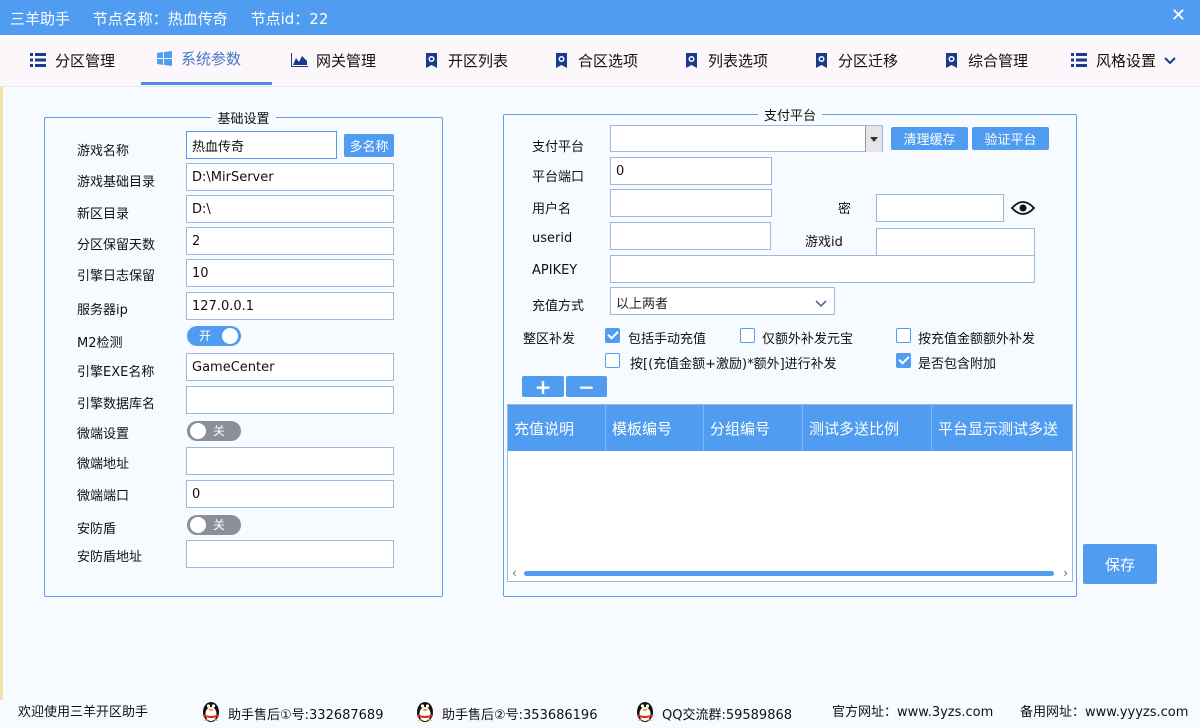 This screenshot has height=728, width=1200. Describe the element at coordinates (306, 715) in the screenshot. I see `support1-text: 助手售后①号:332687689` at that location.